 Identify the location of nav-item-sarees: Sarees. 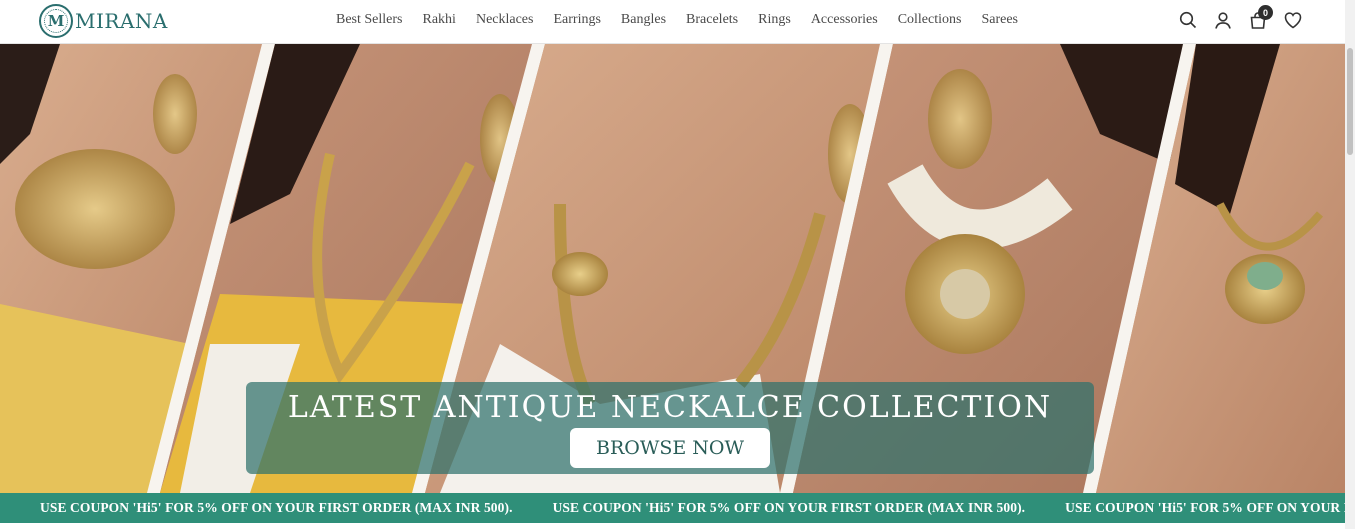
(999, 20).